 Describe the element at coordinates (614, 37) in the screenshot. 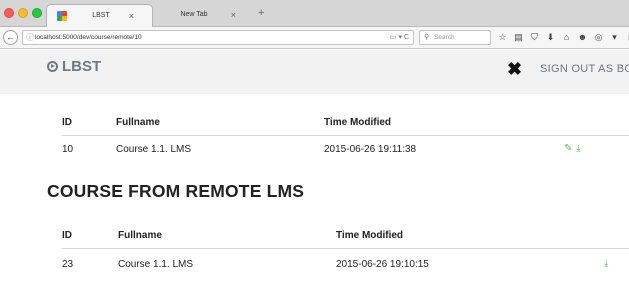

I see `chevron-down-icon: ▾` at that location.